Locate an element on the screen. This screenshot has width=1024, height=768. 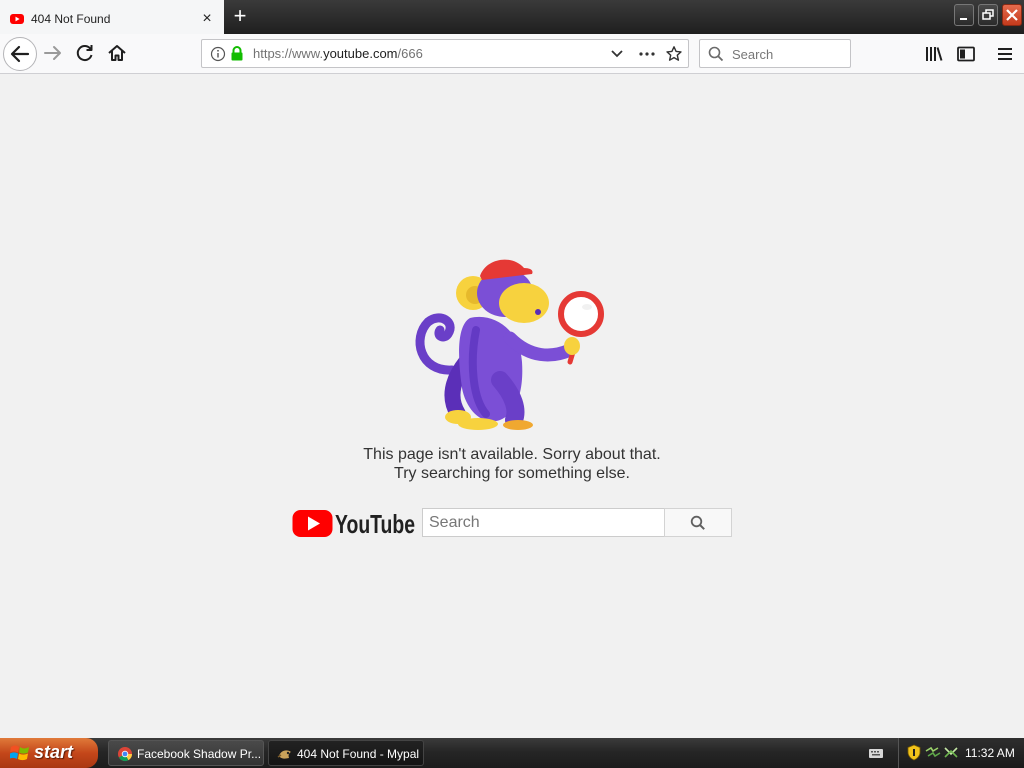
home-icon is located at coordinates (117, 53).